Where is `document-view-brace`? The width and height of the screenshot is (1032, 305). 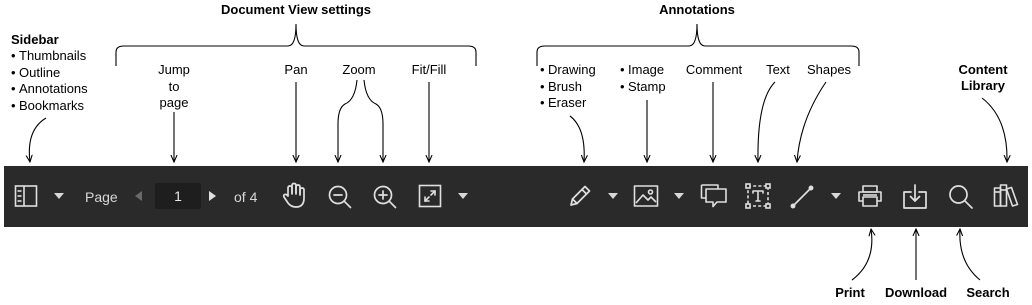 document-view-brace is located at coordinates (296, 44).